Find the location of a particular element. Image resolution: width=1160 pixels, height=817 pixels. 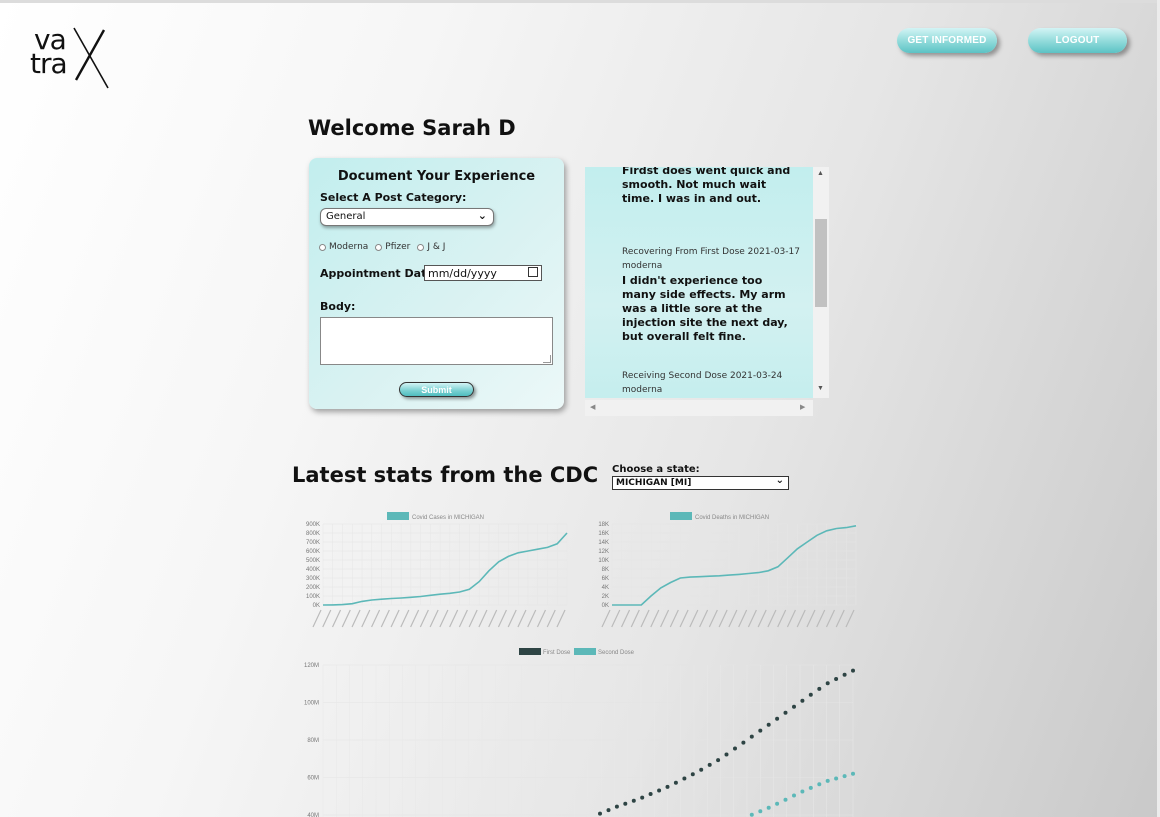

legend-label: Covid Cases in MICHIGAN is located at coordinates (448, 518).